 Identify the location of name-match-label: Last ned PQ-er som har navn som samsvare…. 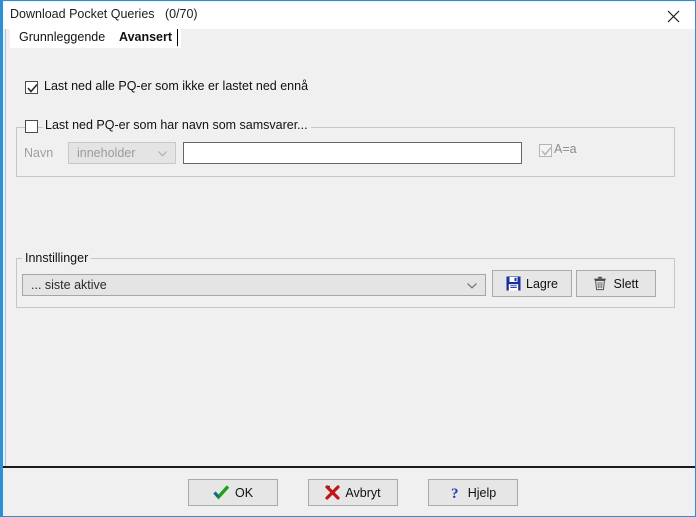
(177, 125).